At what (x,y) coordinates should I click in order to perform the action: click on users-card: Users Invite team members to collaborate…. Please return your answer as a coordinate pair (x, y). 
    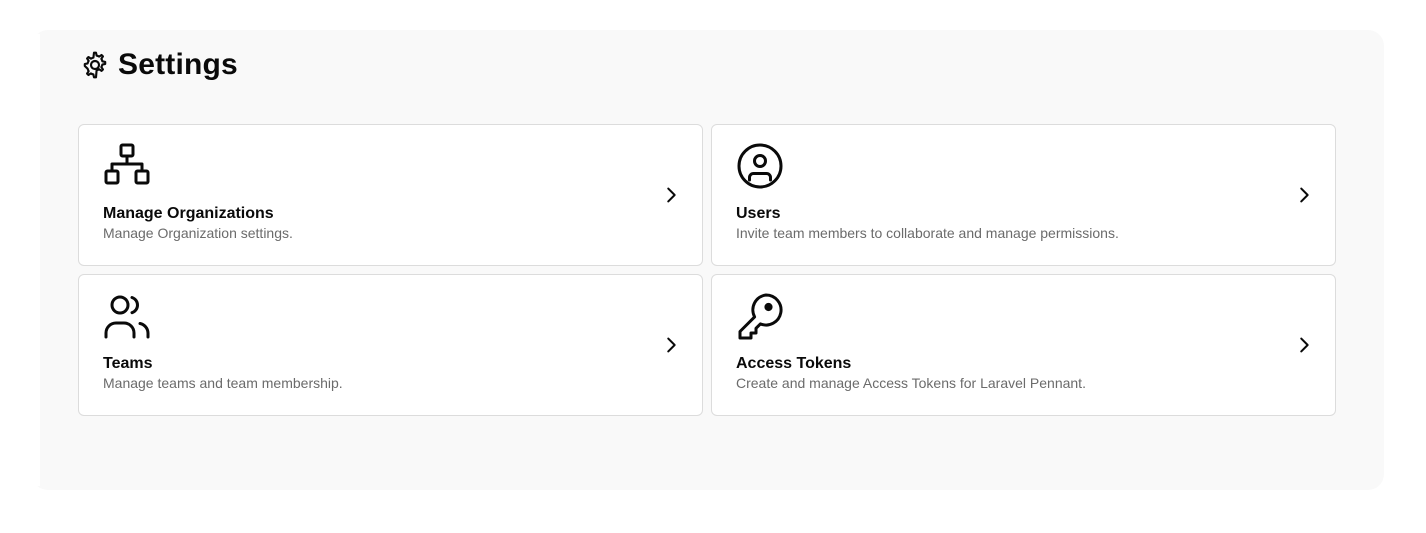
    Looking at the image, I should click on (1023, 195).